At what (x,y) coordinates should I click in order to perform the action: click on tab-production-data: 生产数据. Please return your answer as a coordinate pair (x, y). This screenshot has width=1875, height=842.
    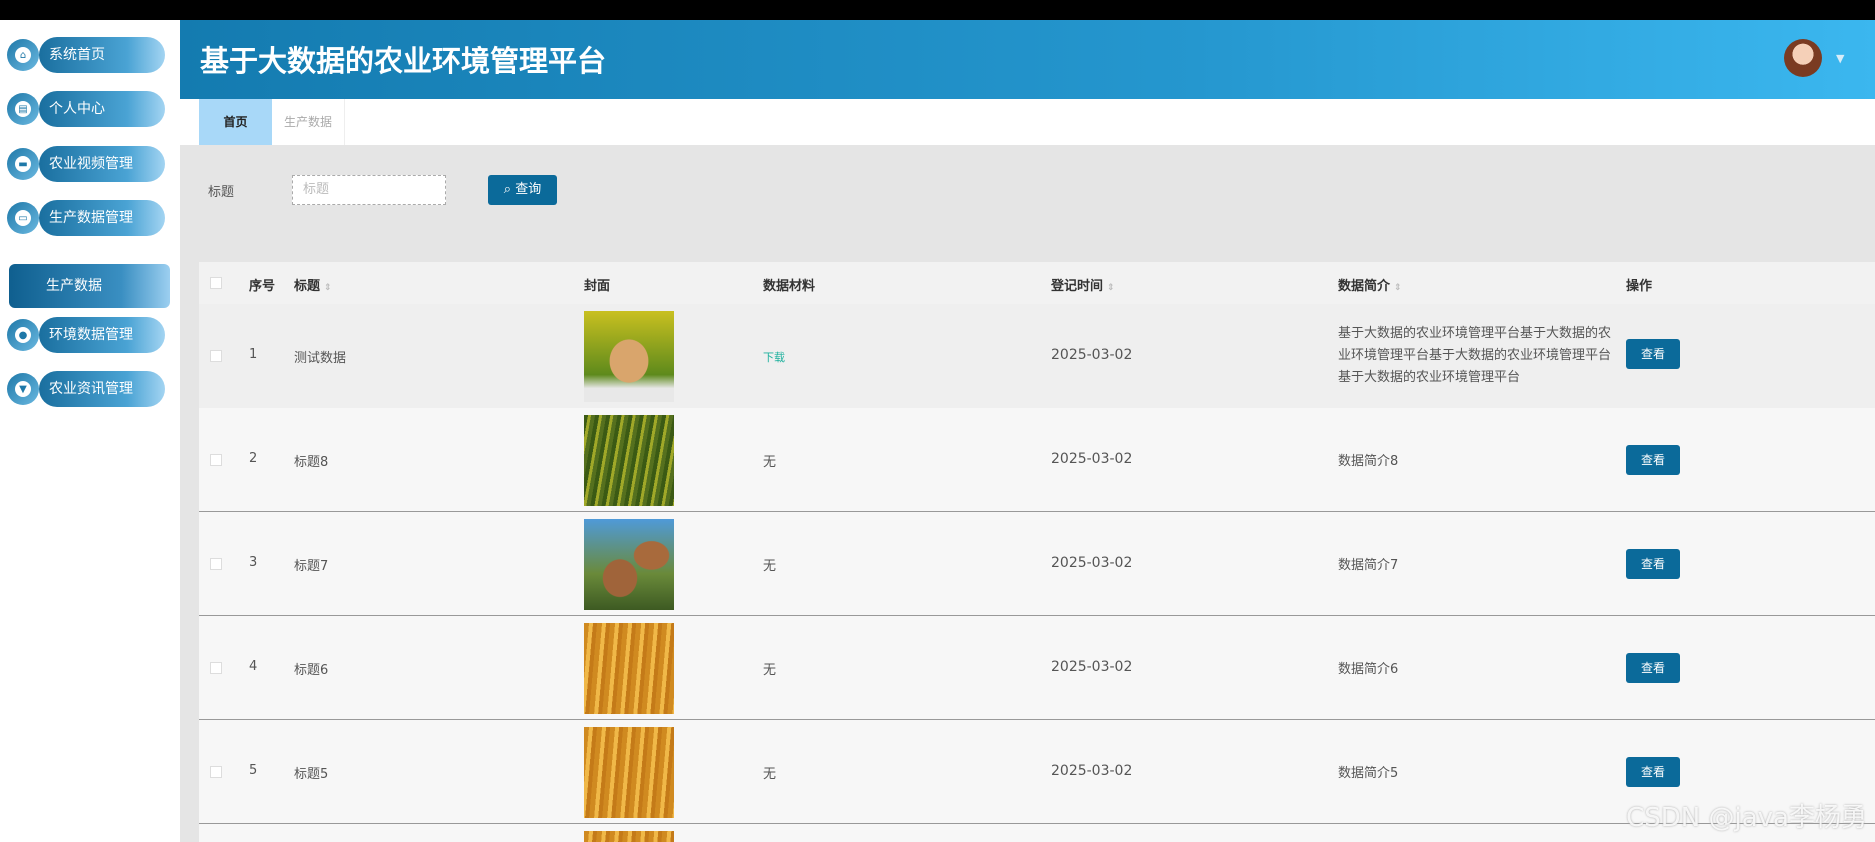
    Looking at the image, I should click on (308, 122).